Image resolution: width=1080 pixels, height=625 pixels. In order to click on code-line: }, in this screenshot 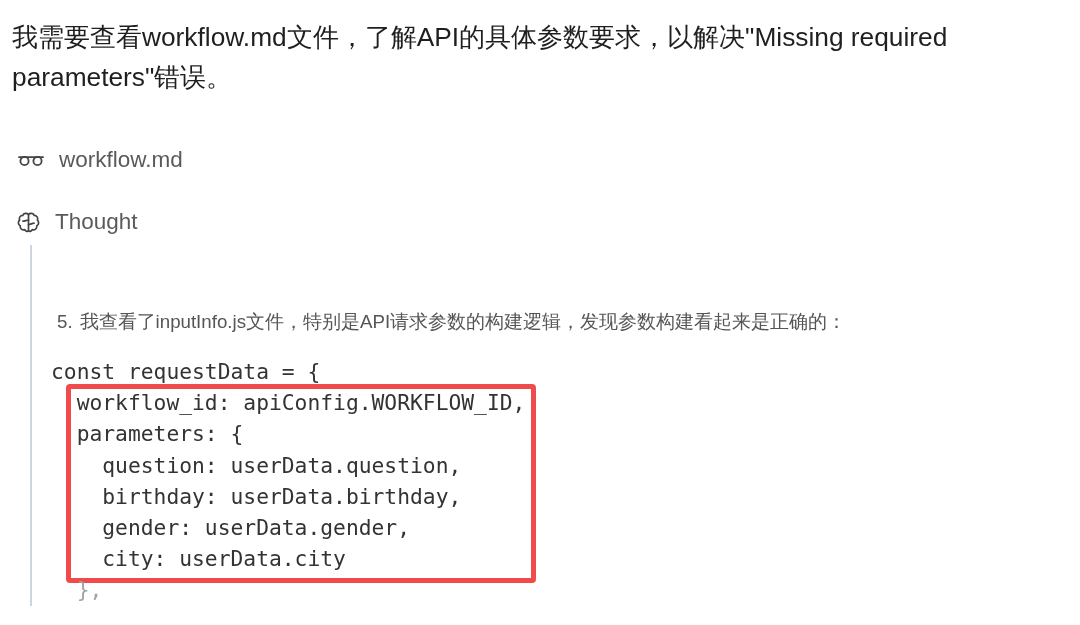, I will do `click(89, 590)`.